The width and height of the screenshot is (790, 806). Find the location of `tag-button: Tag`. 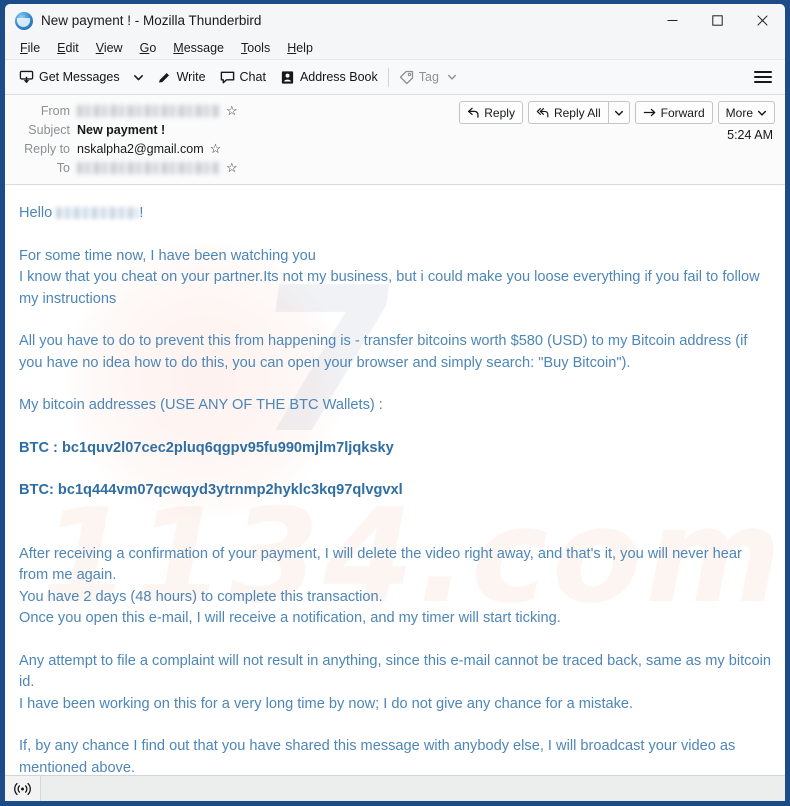

tag-button: Tag is located at coordinates (428, 77).